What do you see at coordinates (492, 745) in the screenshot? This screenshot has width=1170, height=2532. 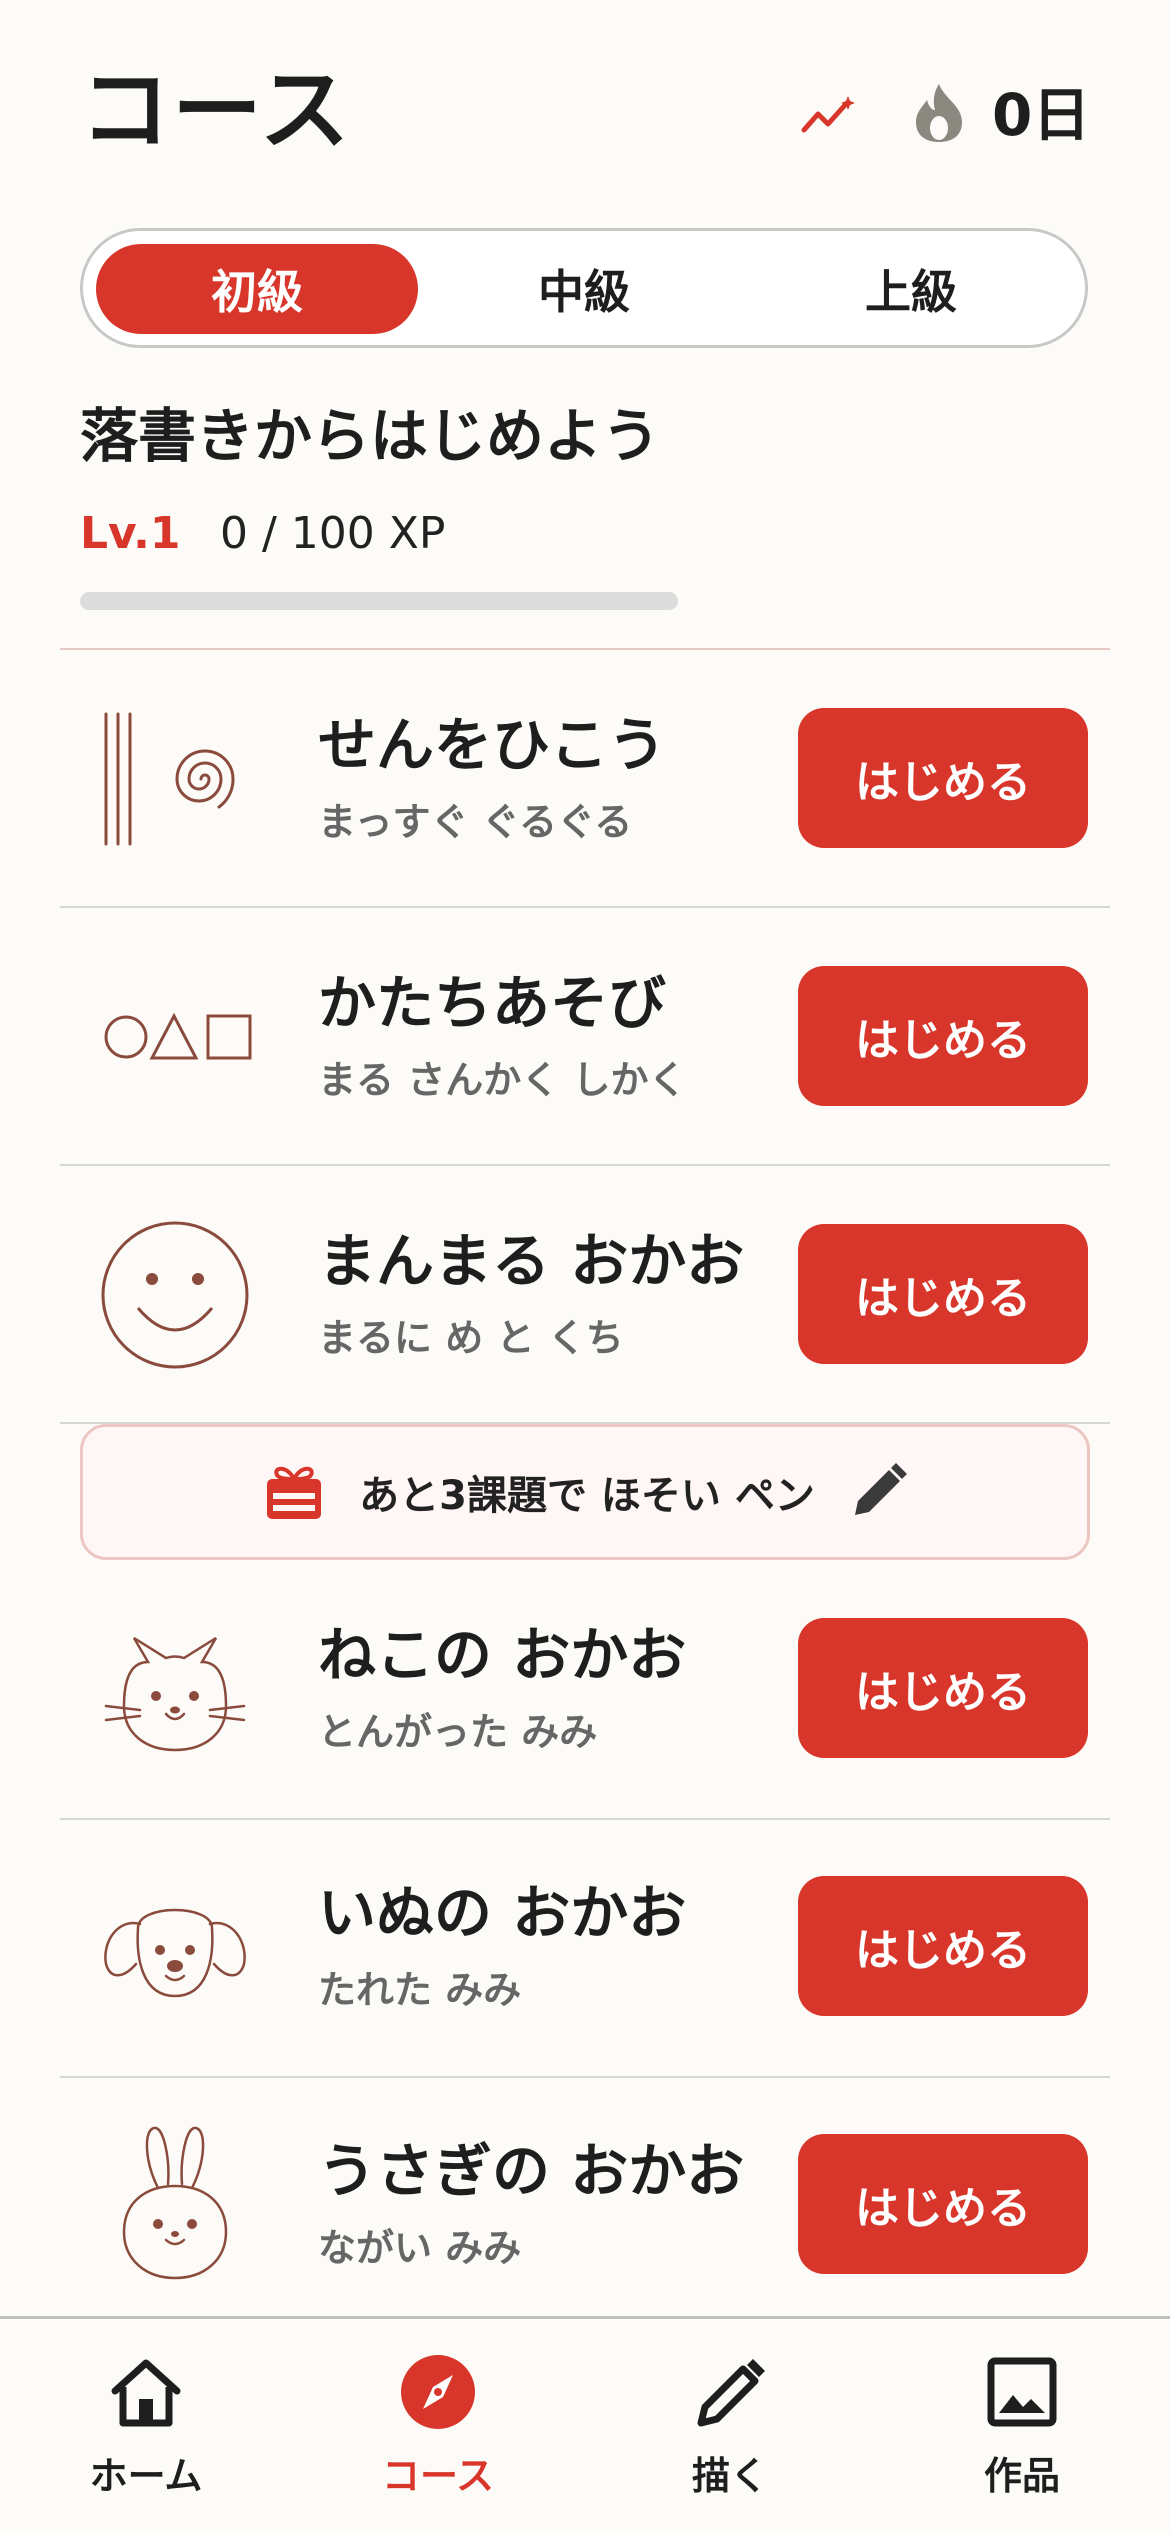 I see `lesson-title: せんをひこう` at bounding box center [492, 745].